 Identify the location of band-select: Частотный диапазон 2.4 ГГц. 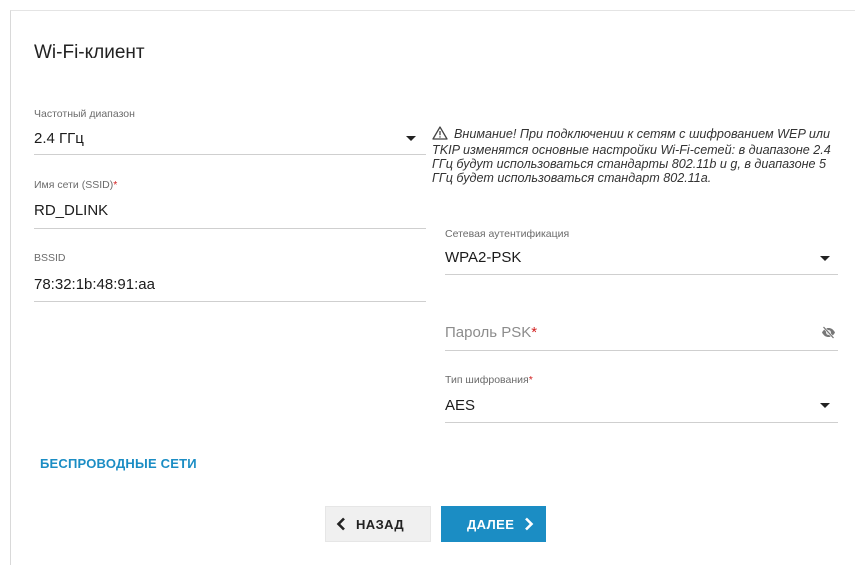
(230, 132).